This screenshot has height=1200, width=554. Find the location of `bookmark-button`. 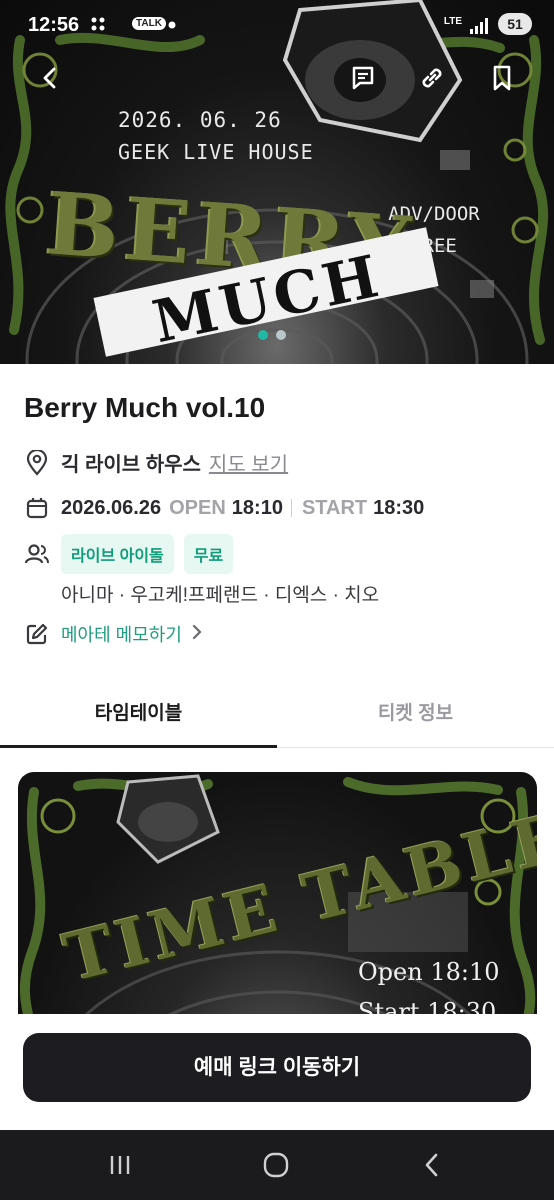

bookmark-button is located at coordinates (502, 78).